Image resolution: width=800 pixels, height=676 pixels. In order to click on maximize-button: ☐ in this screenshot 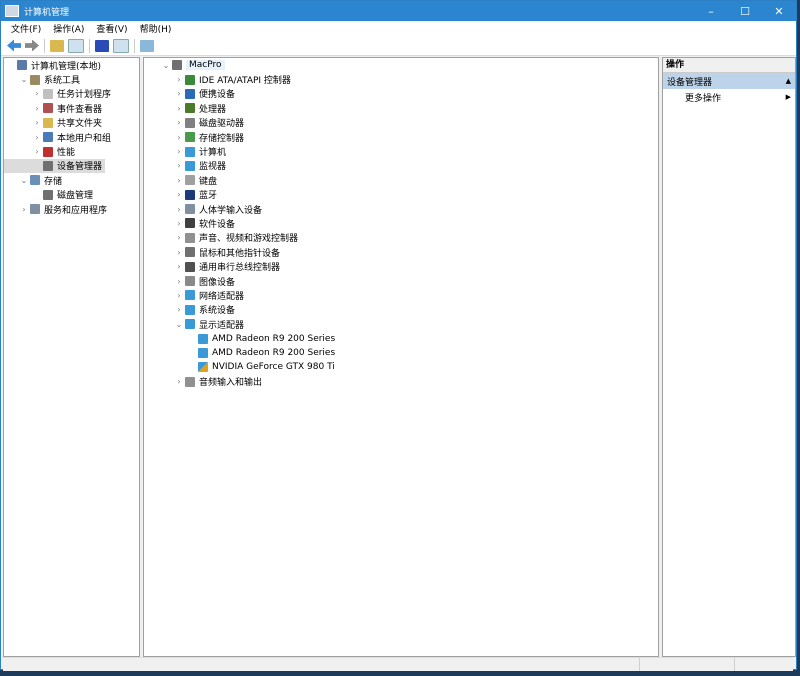, I will do `click(745, 11)`.